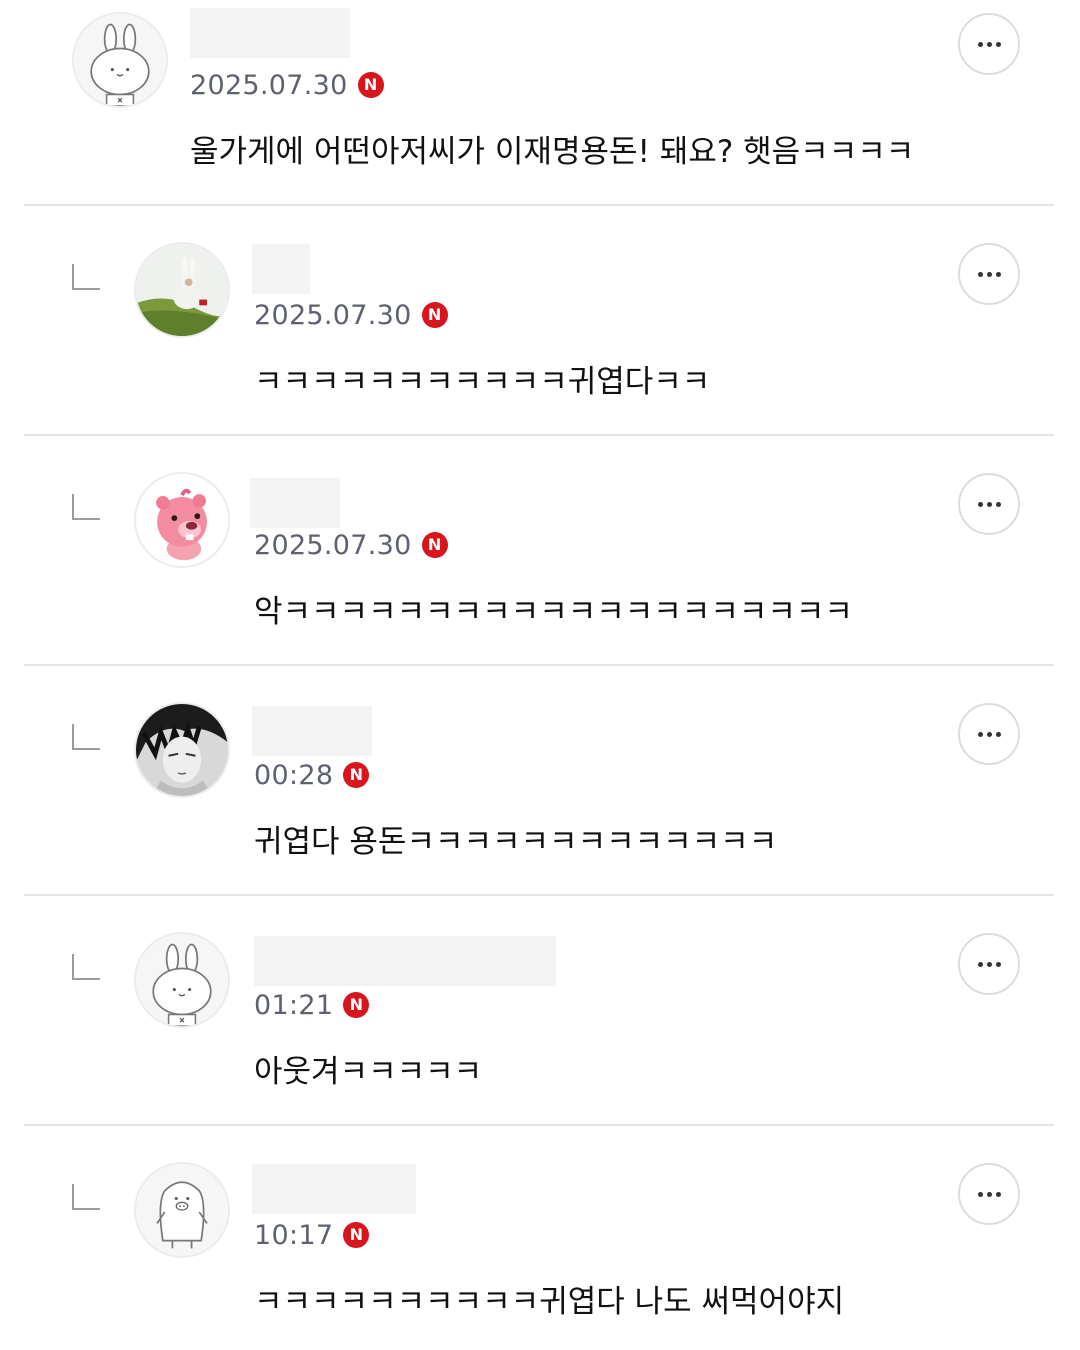 The height and width of the screenshot is (1350, 1080). I want to click on comment-date: 10:17, so click(294, 1235).